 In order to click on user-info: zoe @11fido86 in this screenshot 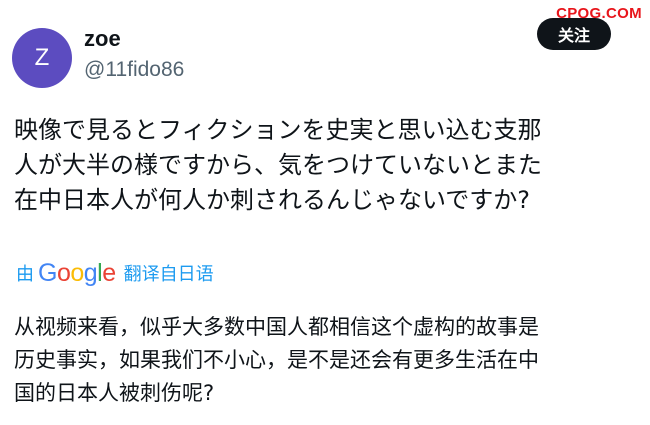, I will do `click(134, 55)`.